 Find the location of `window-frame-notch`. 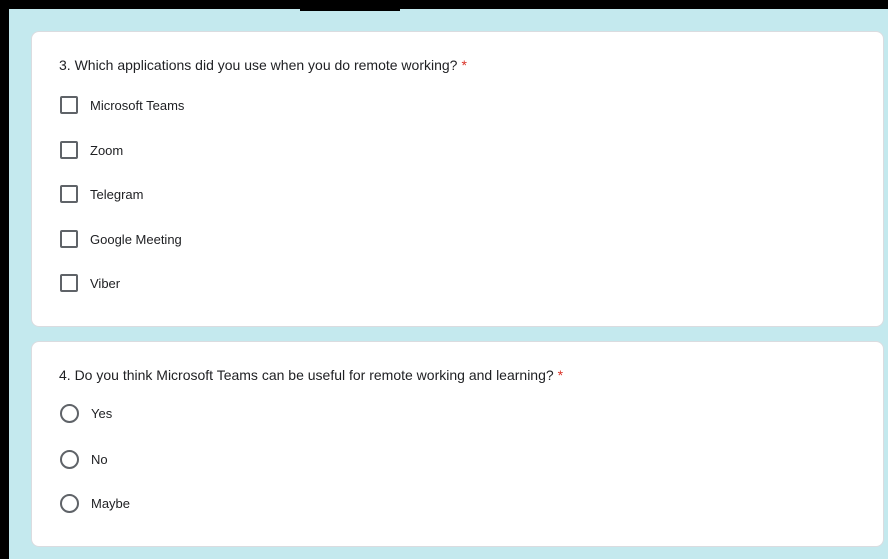

window-frame-notch is located at coordinates (350, 10).